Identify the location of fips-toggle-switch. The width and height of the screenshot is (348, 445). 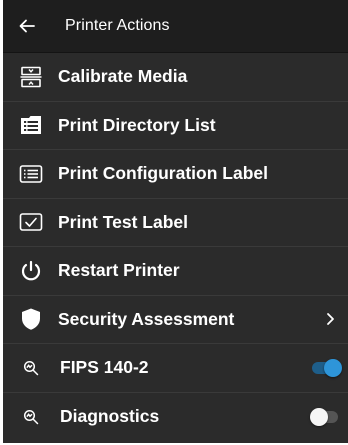
(326, 368).